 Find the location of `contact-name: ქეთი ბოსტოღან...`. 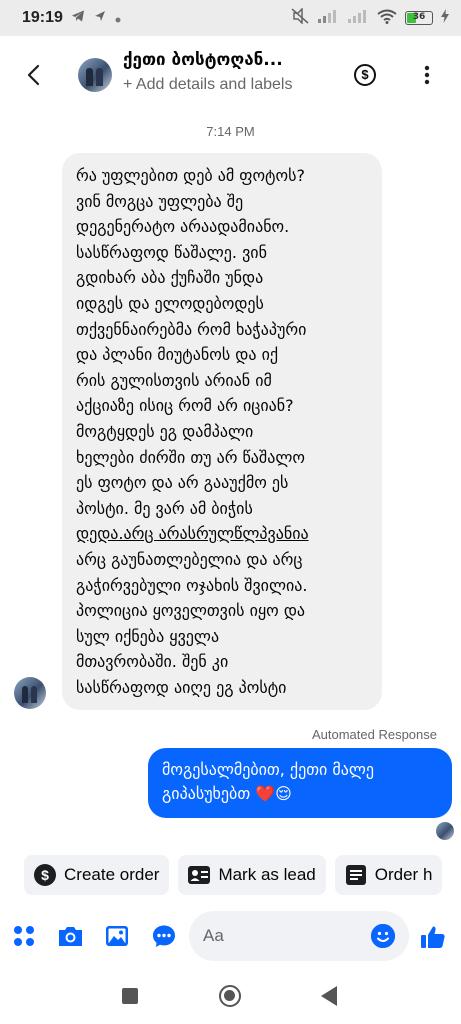

contact-name: ქეთი ბოსტოღან... is located at coordinates (228, 60).